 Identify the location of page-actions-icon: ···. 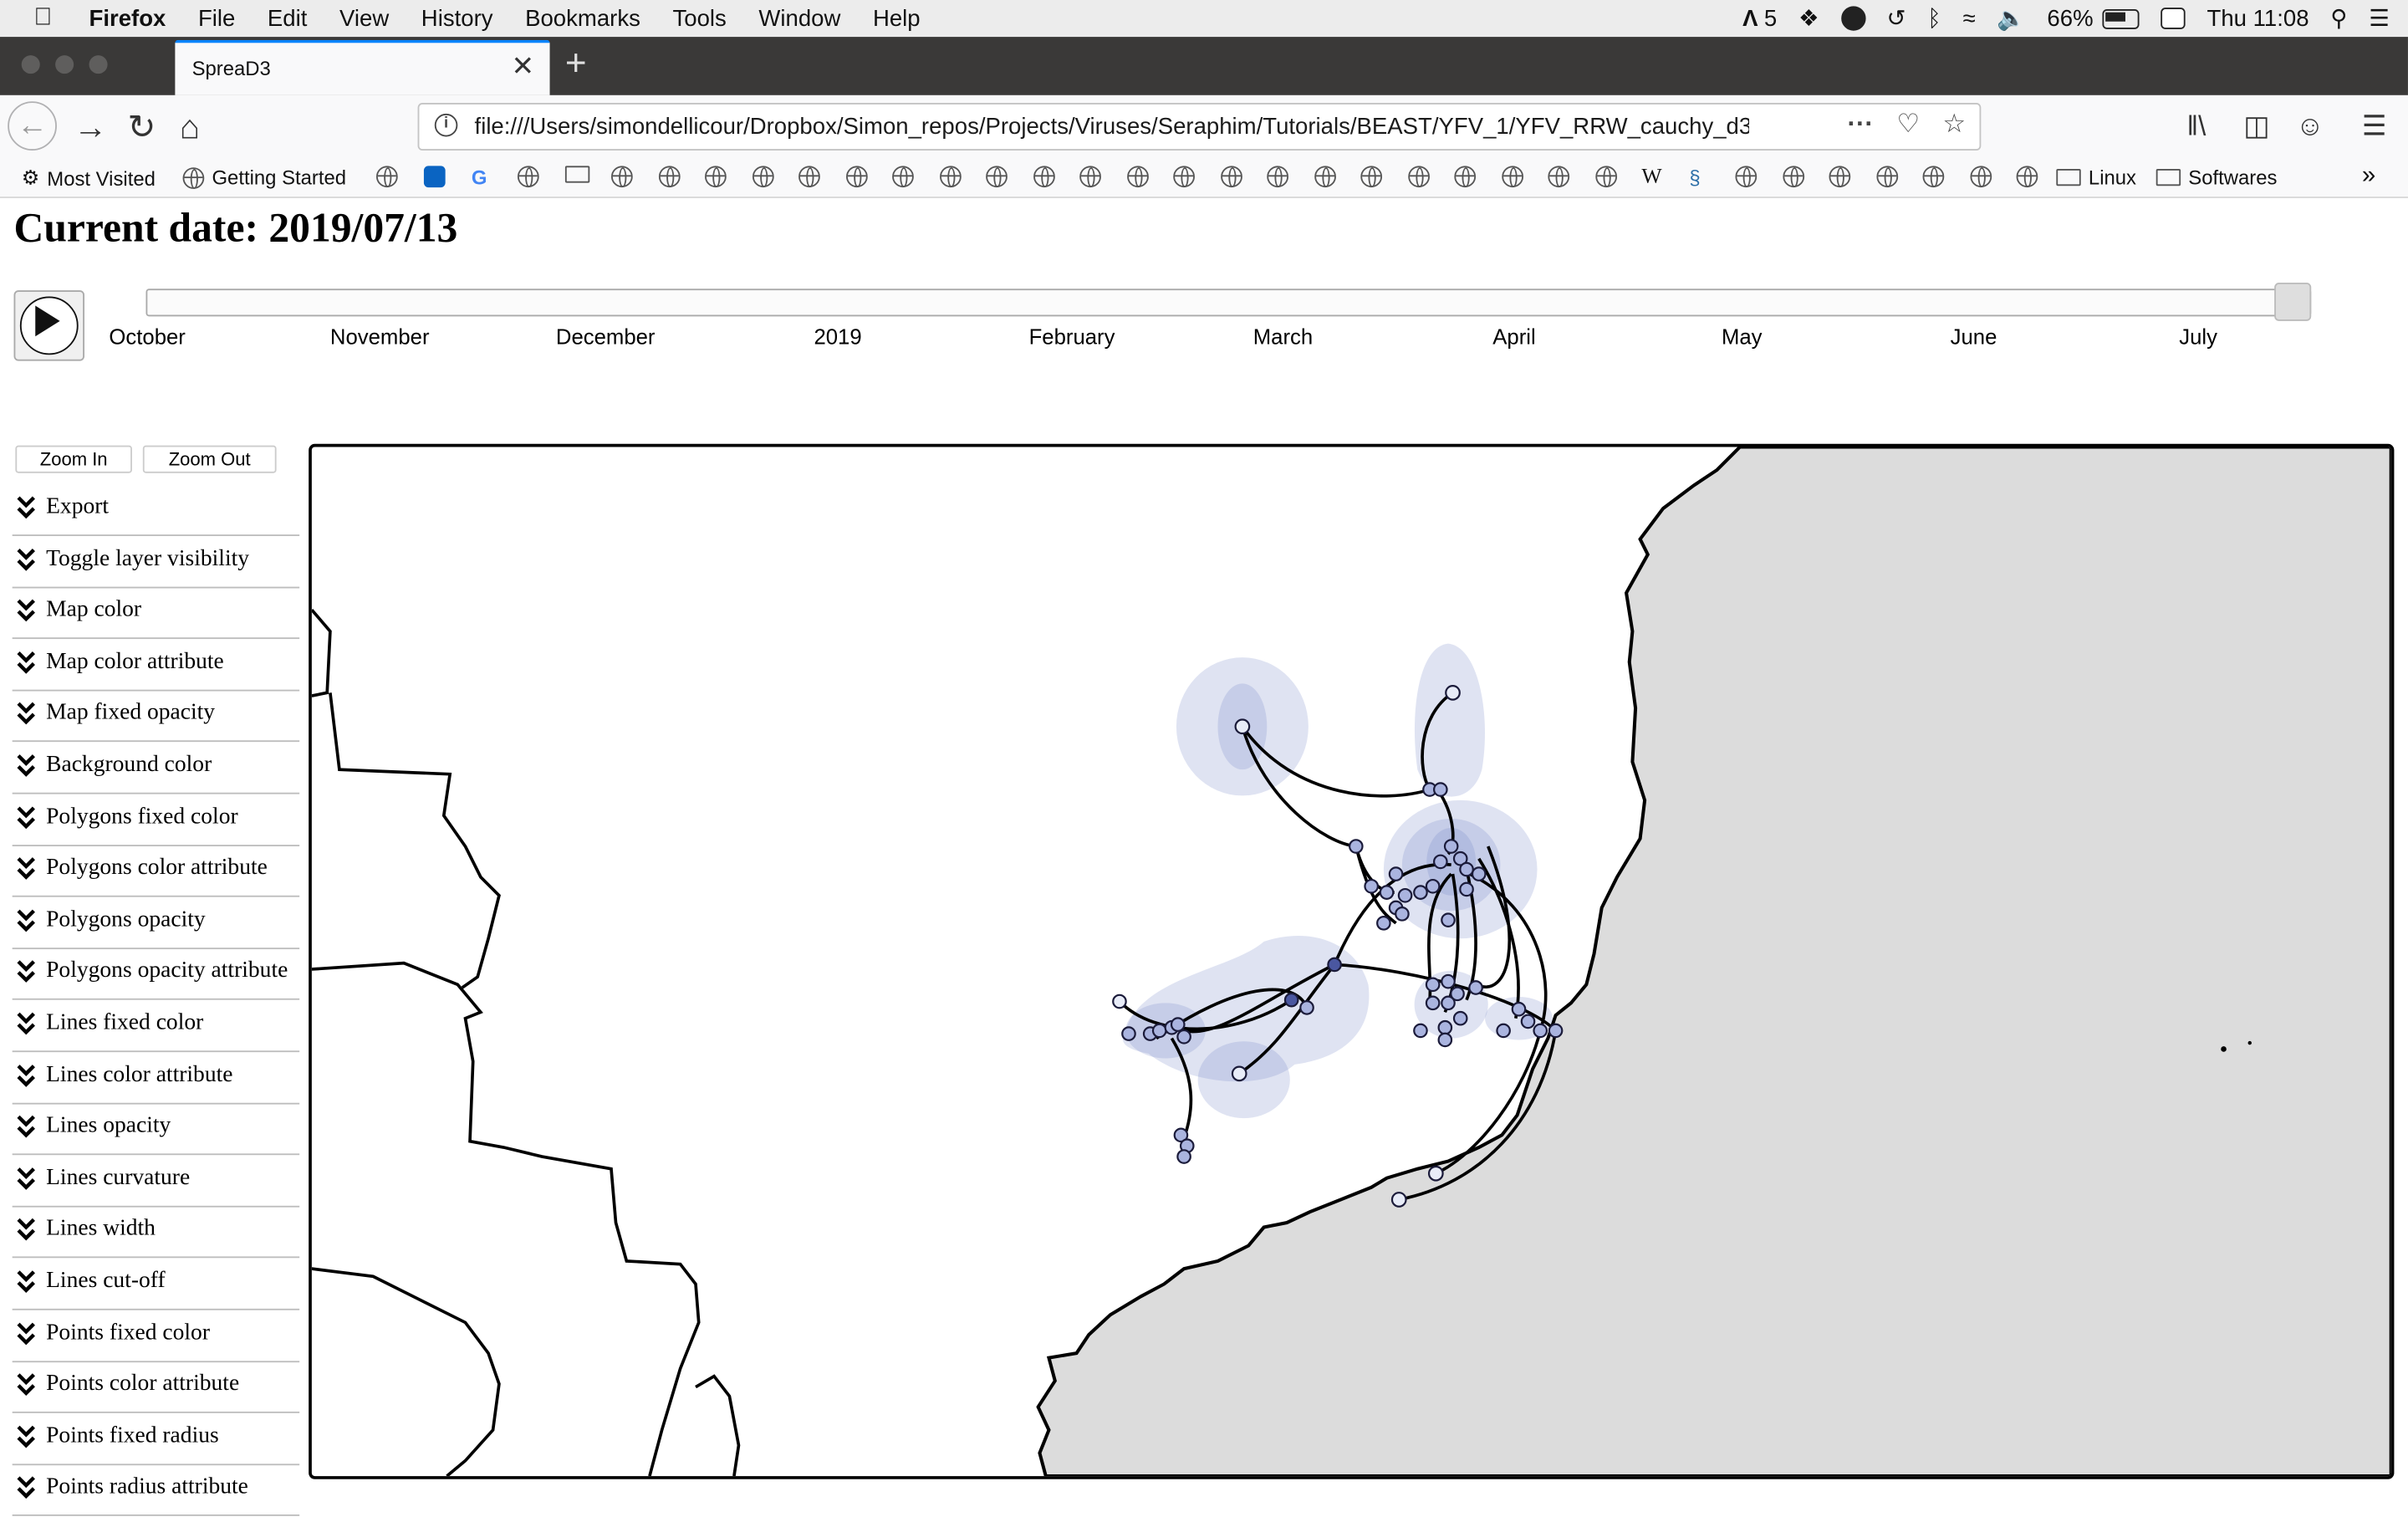
(1861, 125).